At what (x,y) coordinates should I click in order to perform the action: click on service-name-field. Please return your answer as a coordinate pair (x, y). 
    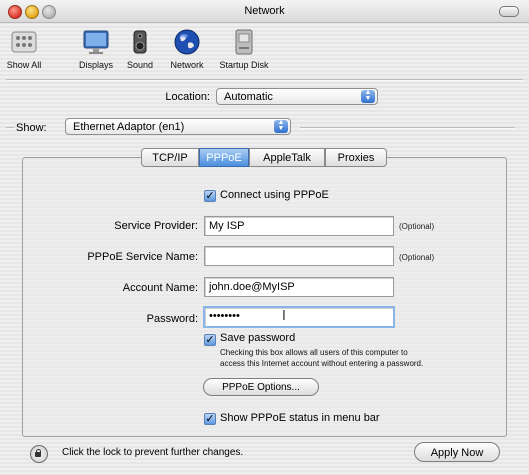
    Looking at the image, I should click on (299, 256).